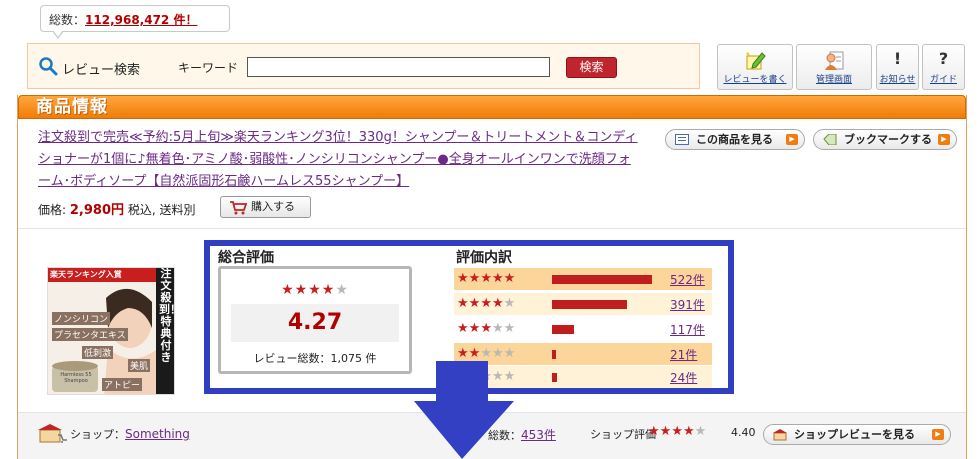 The height and width of the screenshot is (459, 979). I want to click on shop-score: 4.40, so click(743, 432).